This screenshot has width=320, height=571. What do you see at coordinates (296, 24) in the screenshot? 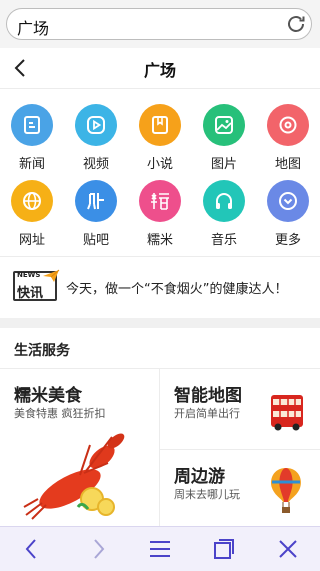
I see `refresh-icon` at bounding box center [296, 24].